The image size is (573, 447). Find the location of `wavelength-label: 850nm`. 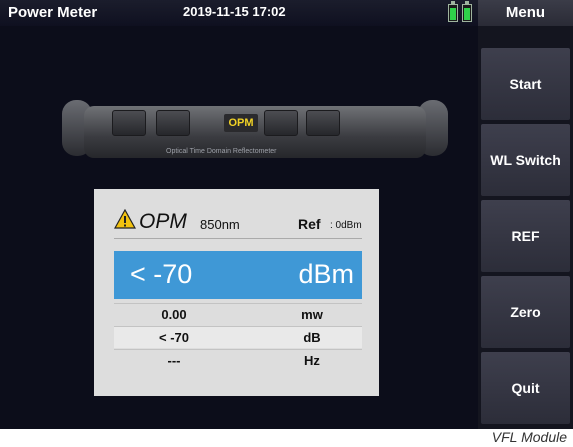

wavelength-label: 850nm is located at coordinates (220, 224).